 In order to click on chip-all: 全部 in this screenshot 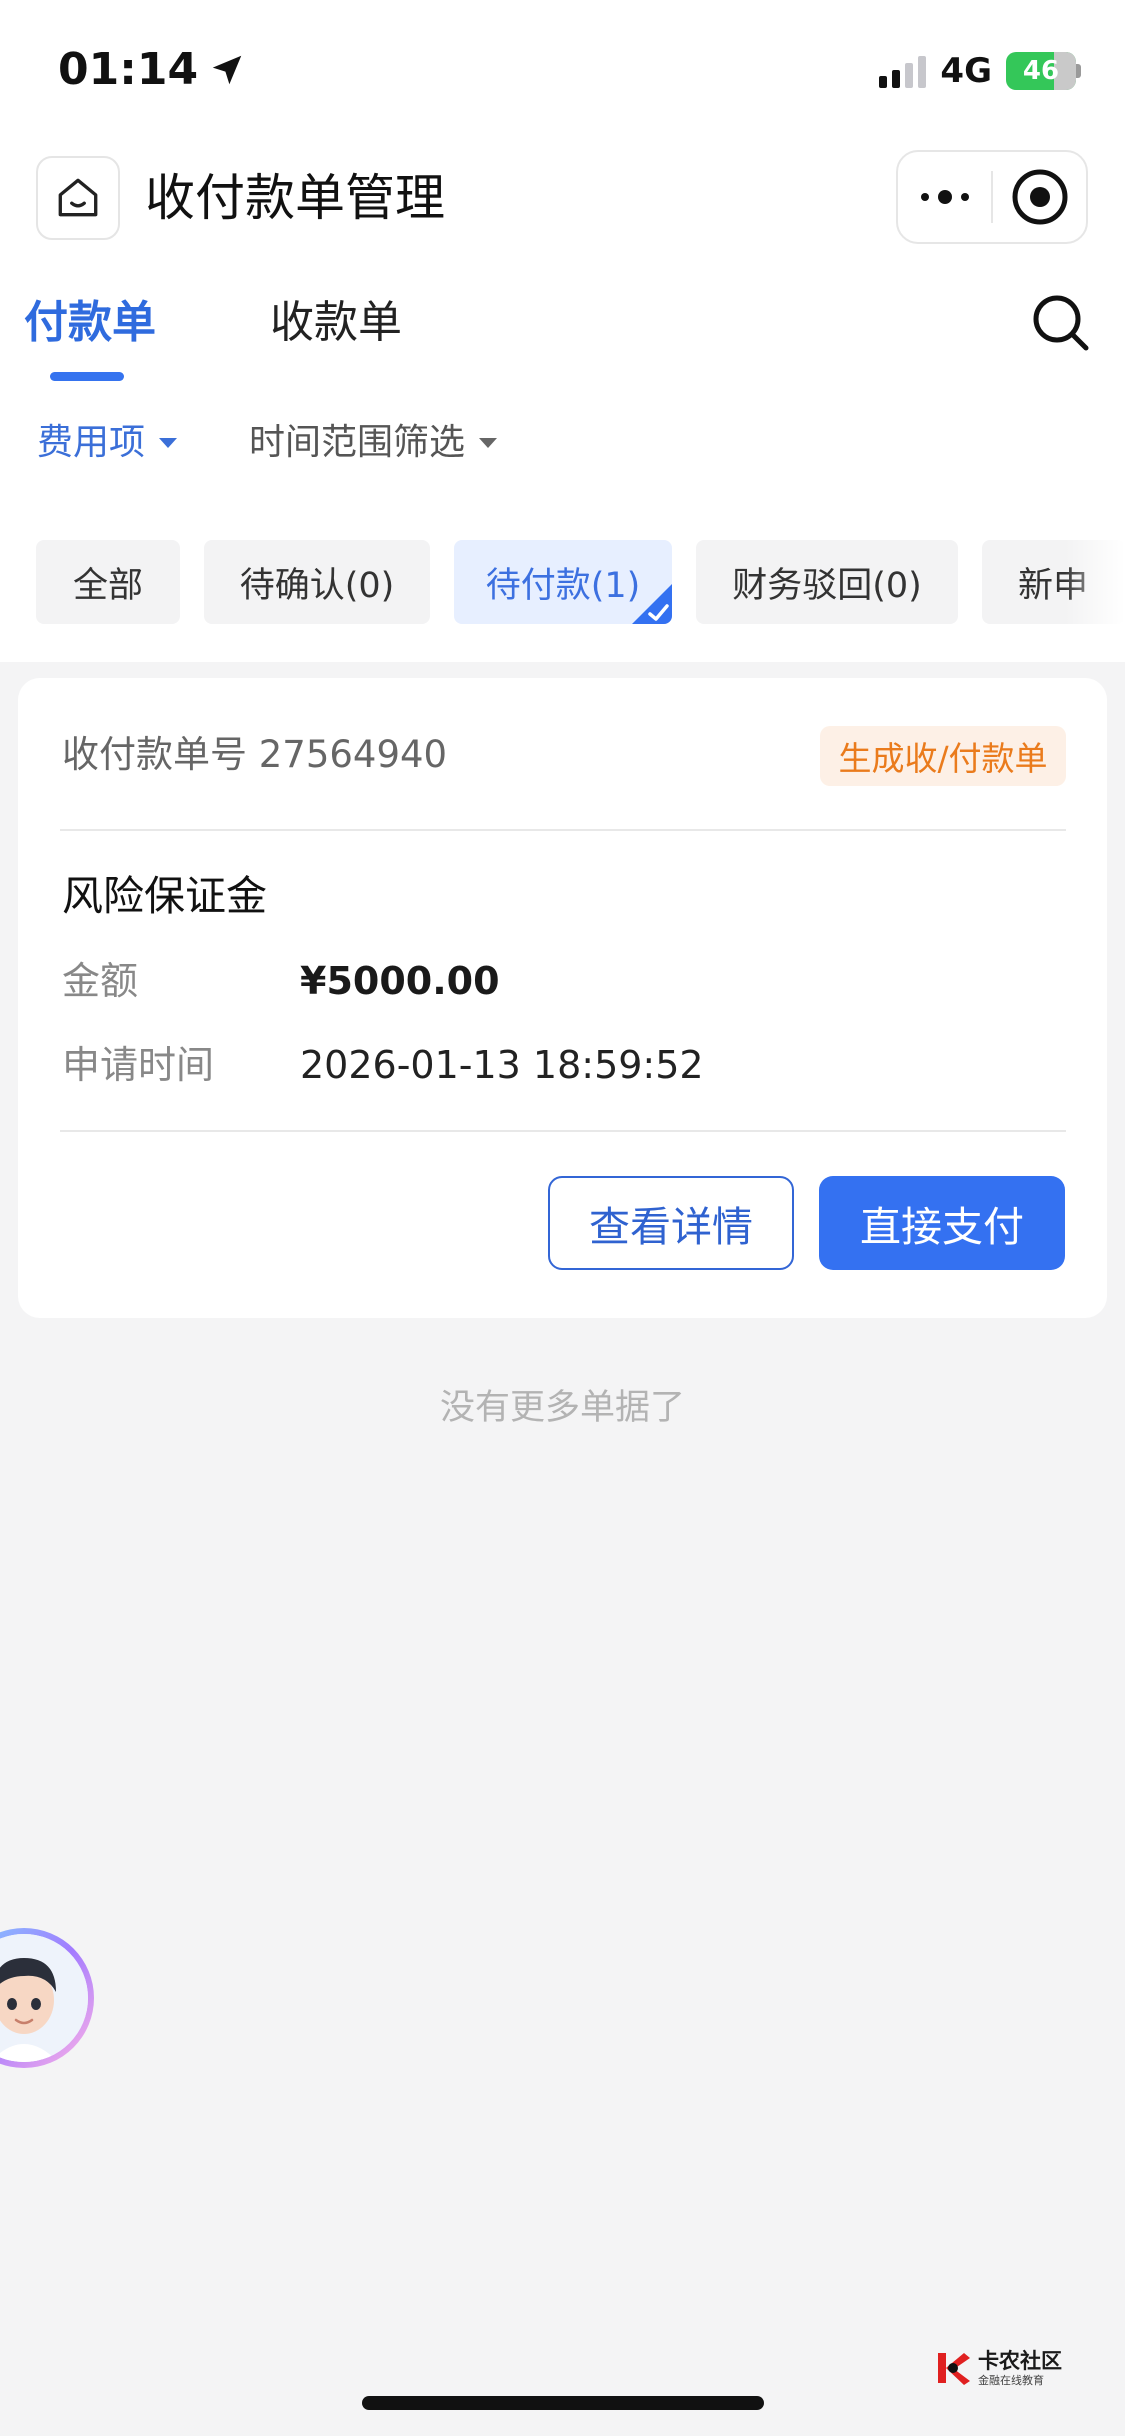, I will do `click(108, 582)`.